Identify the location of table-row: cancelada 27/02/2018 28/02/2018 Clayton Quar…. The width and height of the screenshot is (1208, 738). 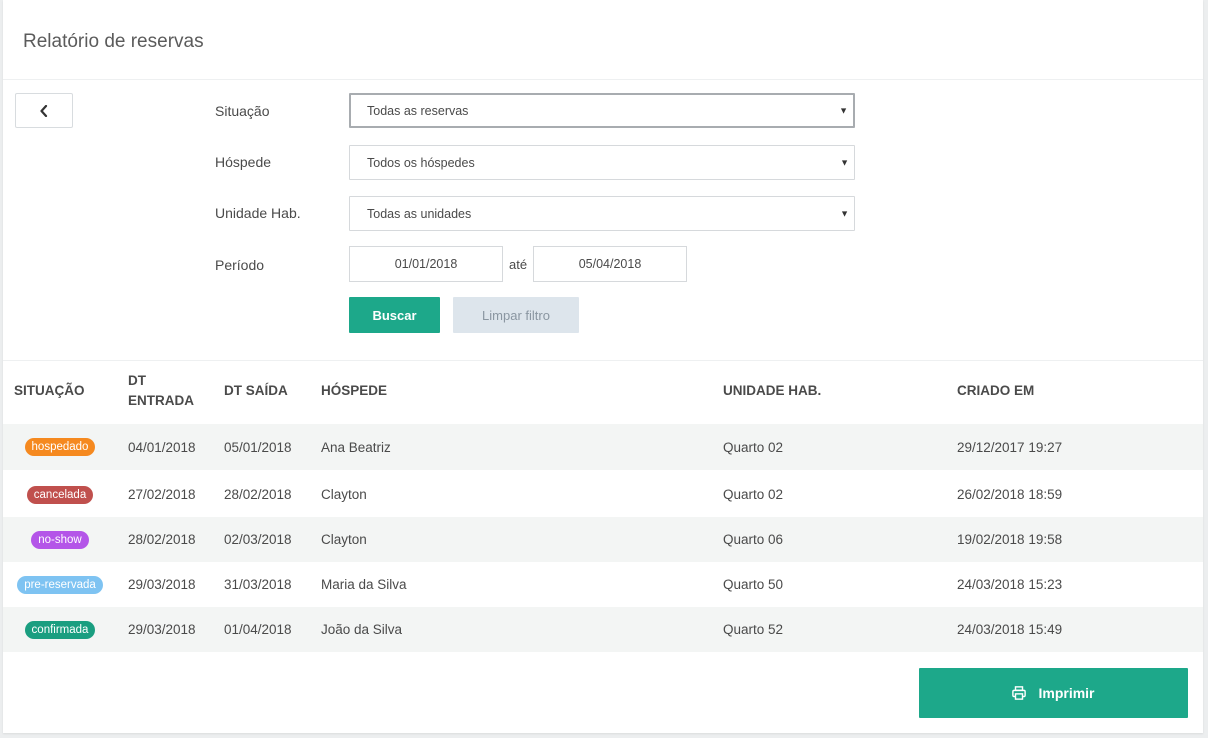
(603, 494).